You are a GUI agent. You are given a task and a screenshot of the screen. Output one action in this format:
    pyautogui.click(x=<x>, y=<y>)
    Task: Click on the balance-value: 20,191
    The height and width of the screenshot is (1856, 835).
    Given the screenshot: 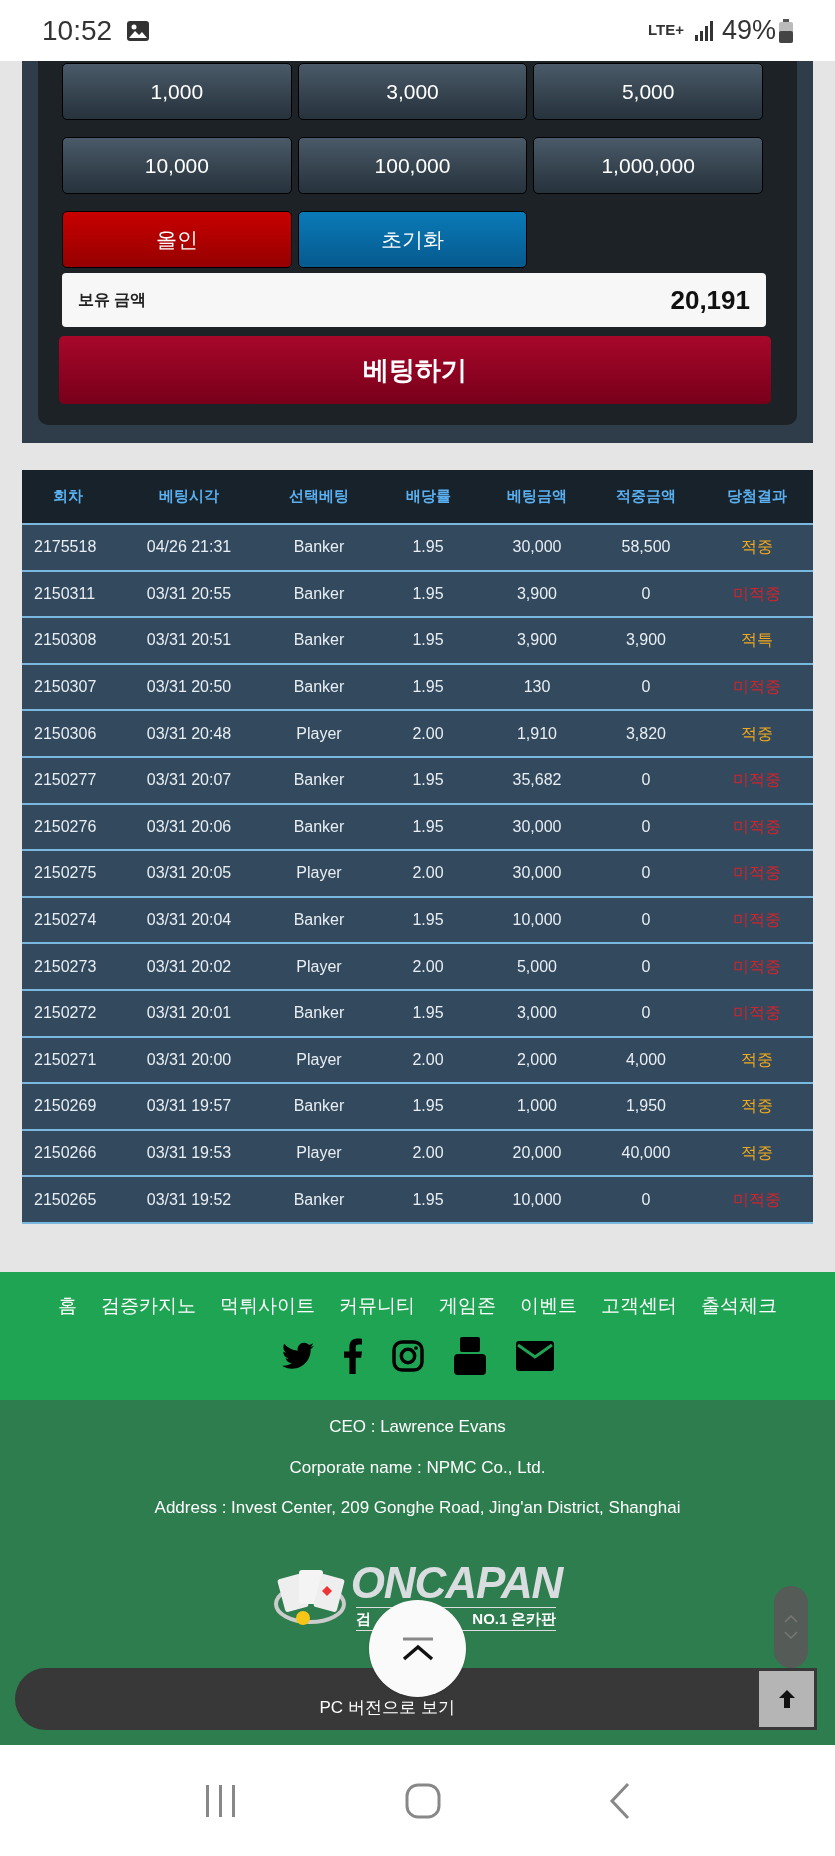 What is the action you would take?
    pyautogui.click(x=710, y=300)
    